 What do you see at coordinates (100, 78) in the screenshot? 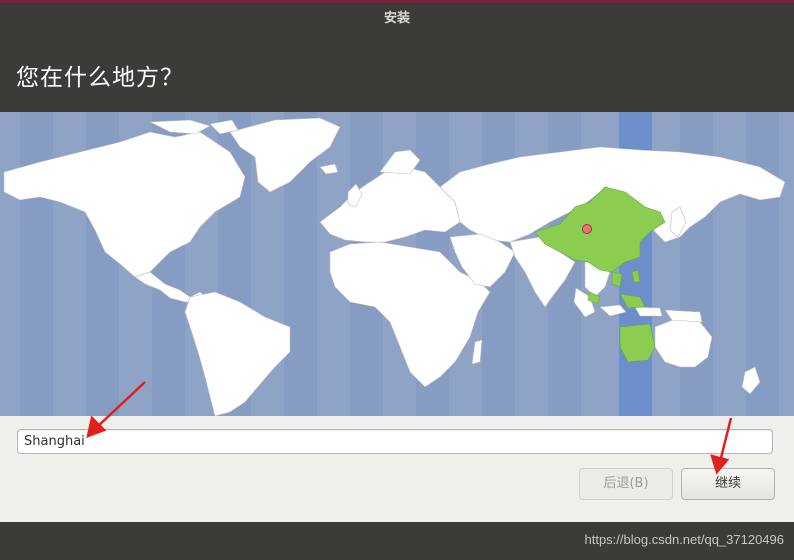
I see `page-title: 您在什么地方？` at bounding box center [100, 78].